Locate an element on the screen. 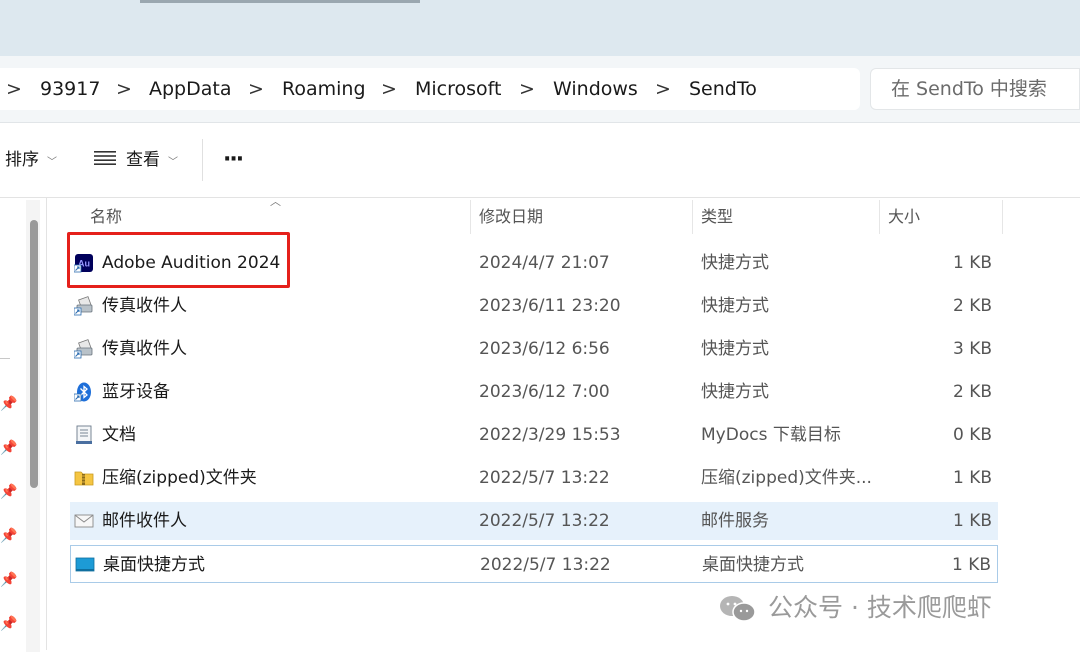 This screenshot has width=1080, height=652. file-name: 压缩(zipped)文件夹 is located at coordinates (179, 478).